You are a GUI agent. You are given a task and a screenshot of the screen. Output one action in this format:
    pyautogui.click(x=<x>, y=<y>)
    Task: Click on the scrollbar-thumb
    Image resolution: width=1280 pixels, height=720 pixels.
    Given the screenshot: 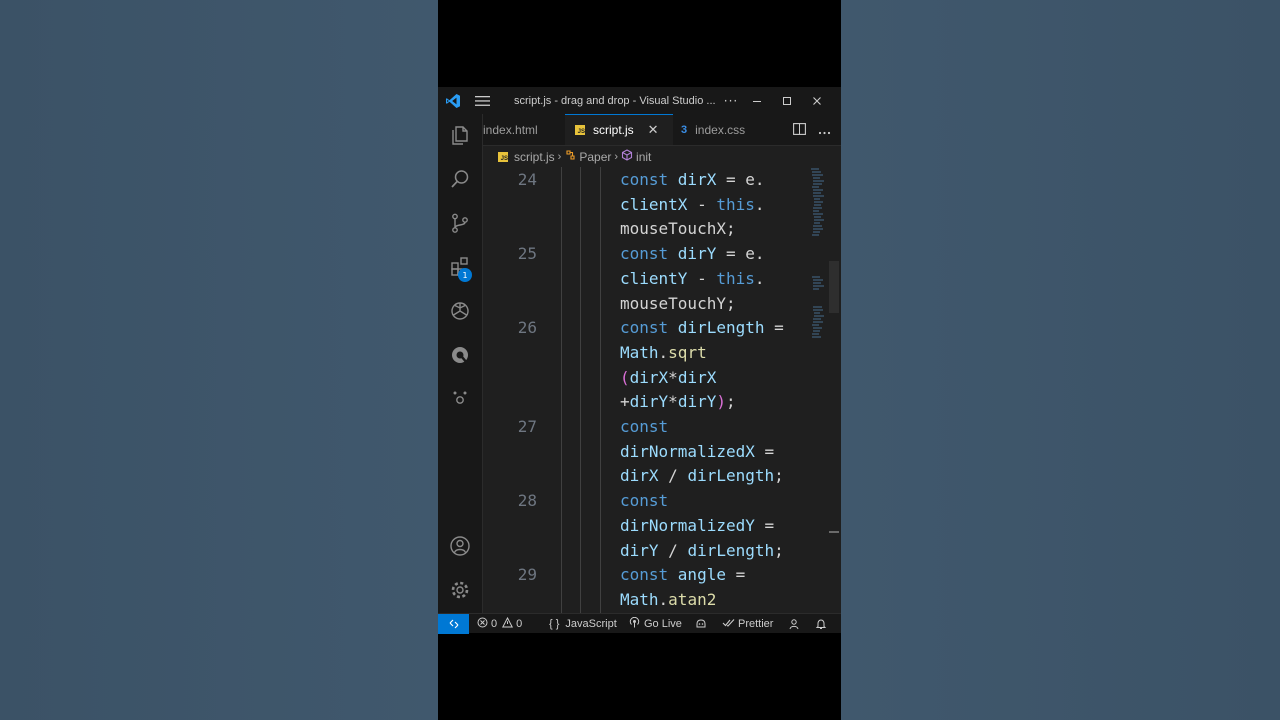 What is the action you would take?
    pyautogui.click(x=834, y=287)
    